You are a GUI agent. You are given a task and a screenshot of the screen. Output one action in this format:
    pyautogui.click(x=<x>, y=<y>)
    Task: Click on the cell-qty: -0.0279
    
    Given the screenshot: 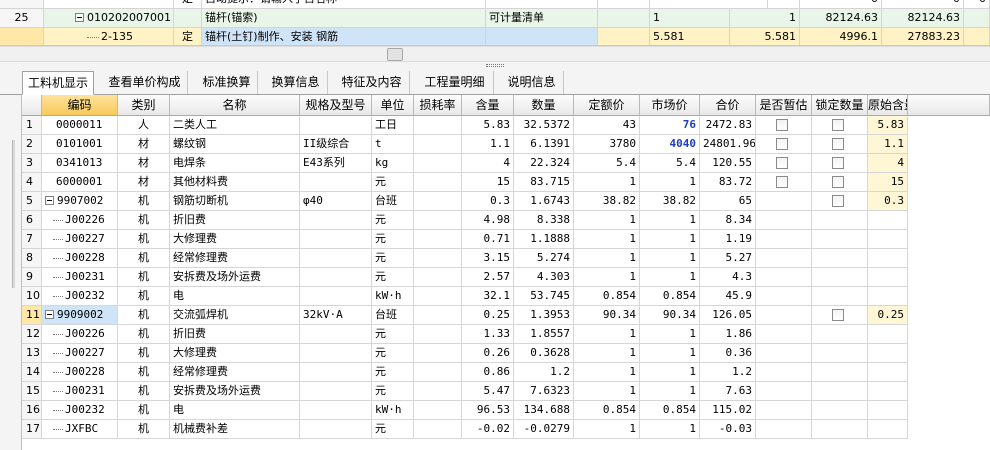 What is the action you would take?
    pyautogui.click(x=544, y=429)
    